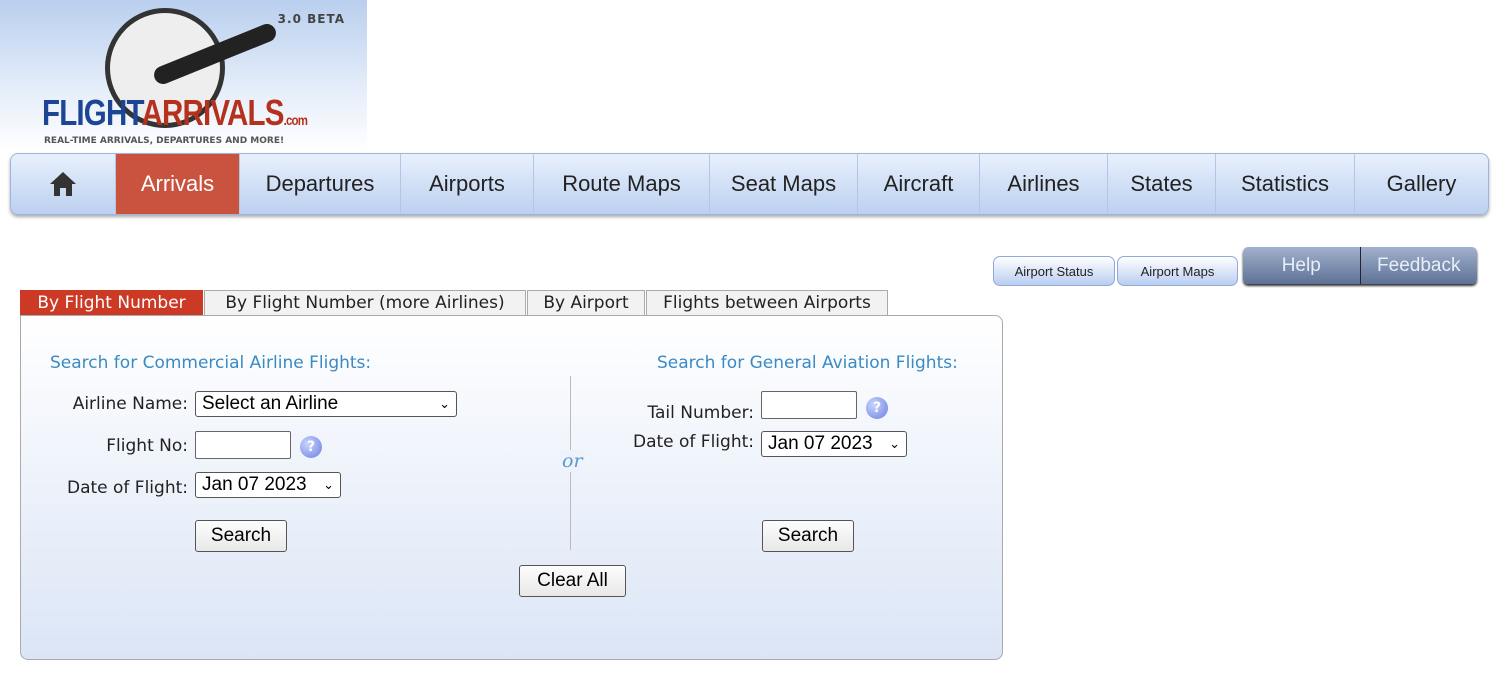  Describe the element at coordinates (572, 461) in the screenshot. I see `or-label: or` at that location.